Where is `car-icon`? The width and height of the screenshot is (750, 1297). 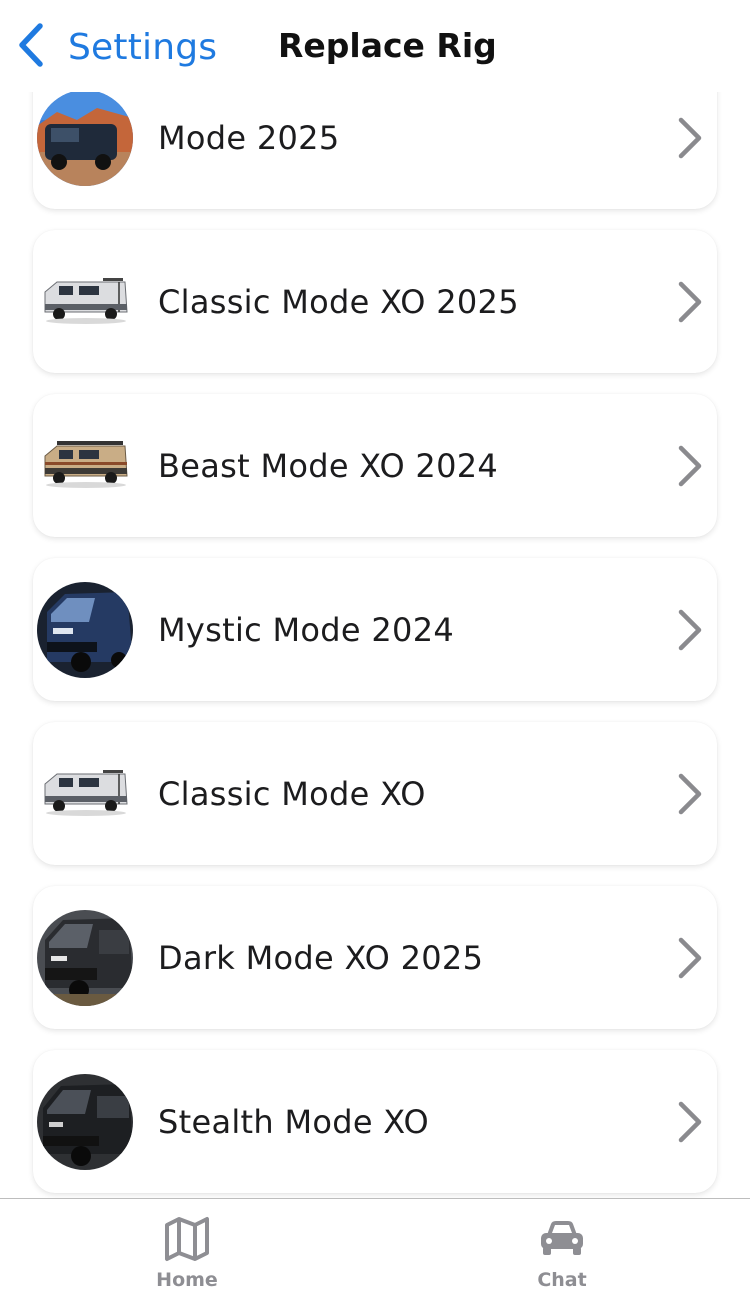
car-icon is located at coordinates (562, 1239).